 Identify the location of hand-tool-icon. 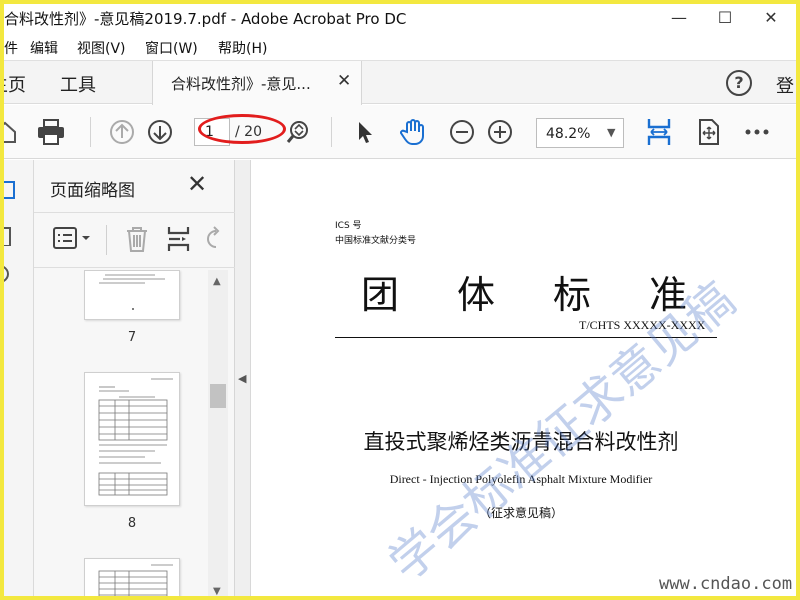
(413, 132).